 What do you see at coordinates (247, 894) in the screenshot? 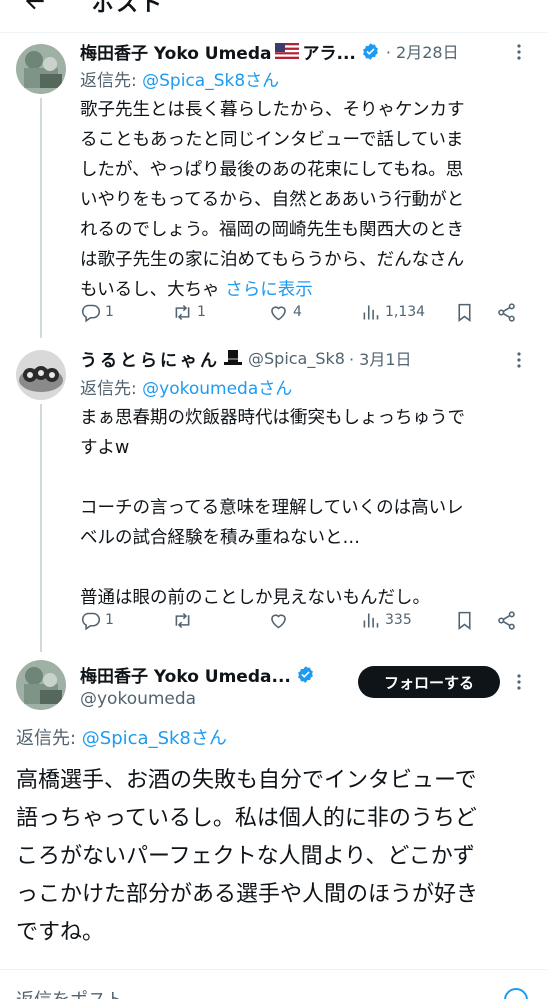
I see `text-line: っこかけた部分がある選手や人間のほうが好き` at bounding box center [247, 894].